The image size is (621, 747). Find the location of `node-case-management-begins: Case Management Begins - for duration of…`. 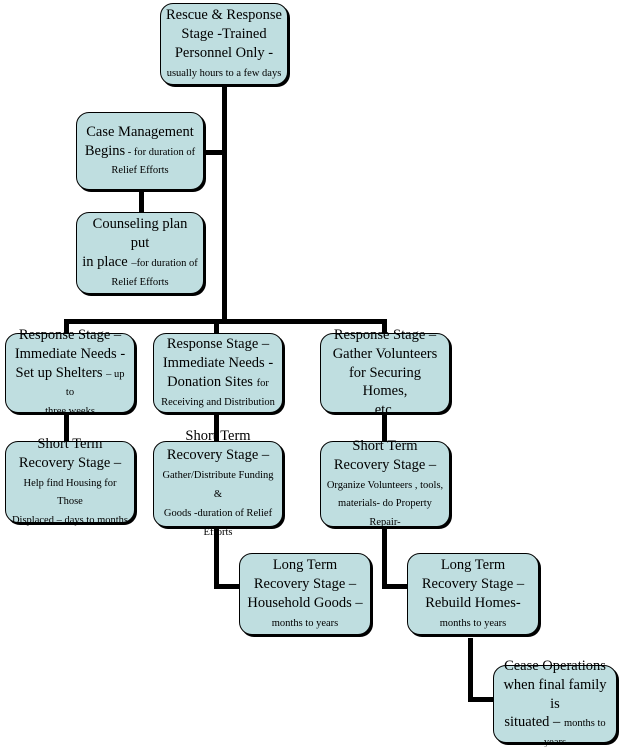

node-case-management-begins: Case Management Begins - for duration of… is located at coordinates (140, 151).